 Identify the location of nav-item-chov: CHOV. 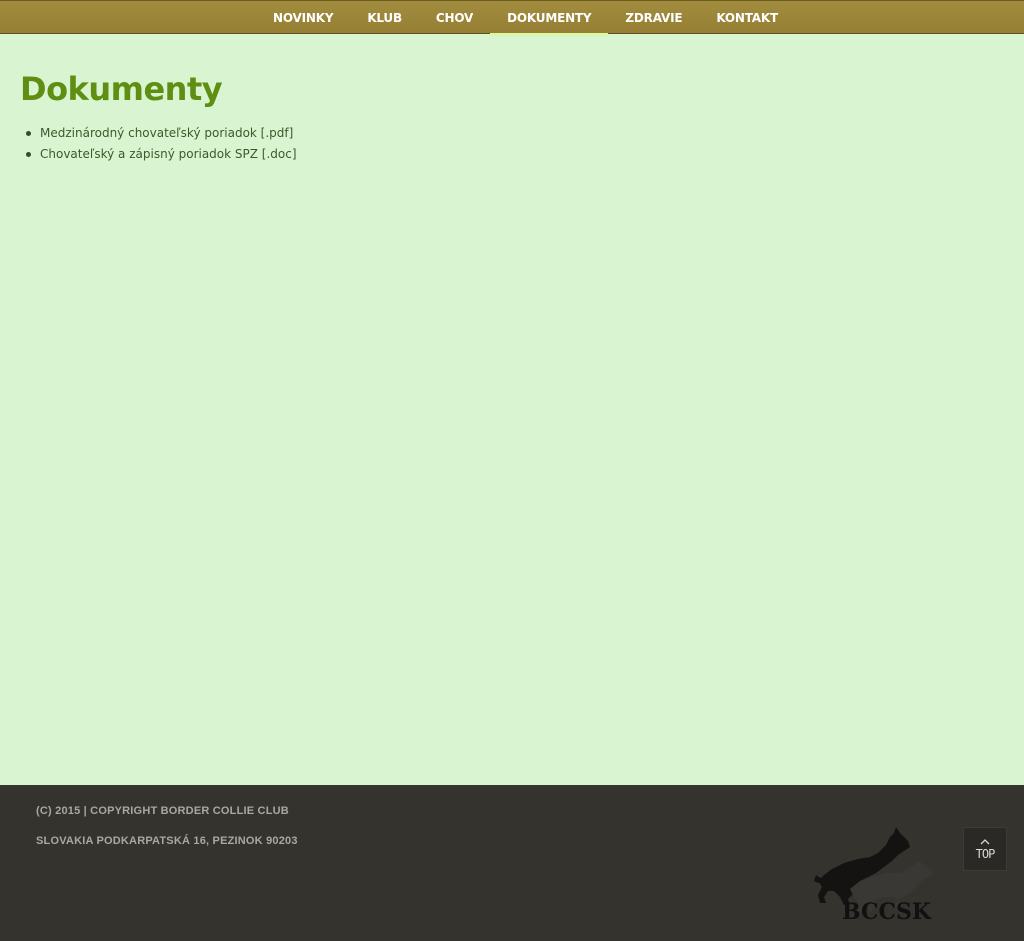
(454, 18).